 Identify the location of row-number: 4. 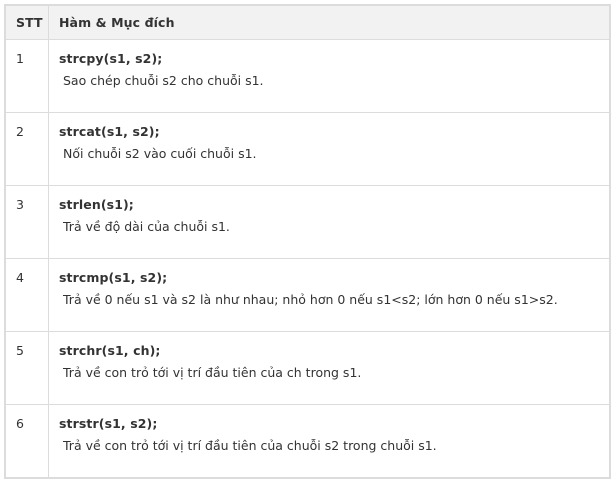
(27, 295).